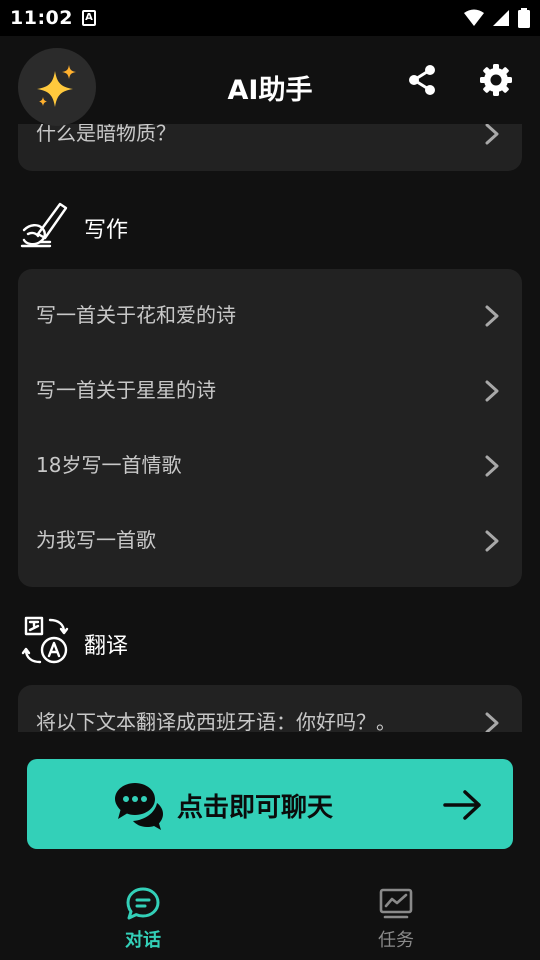  I want to click on share-button, so click(422, 80).